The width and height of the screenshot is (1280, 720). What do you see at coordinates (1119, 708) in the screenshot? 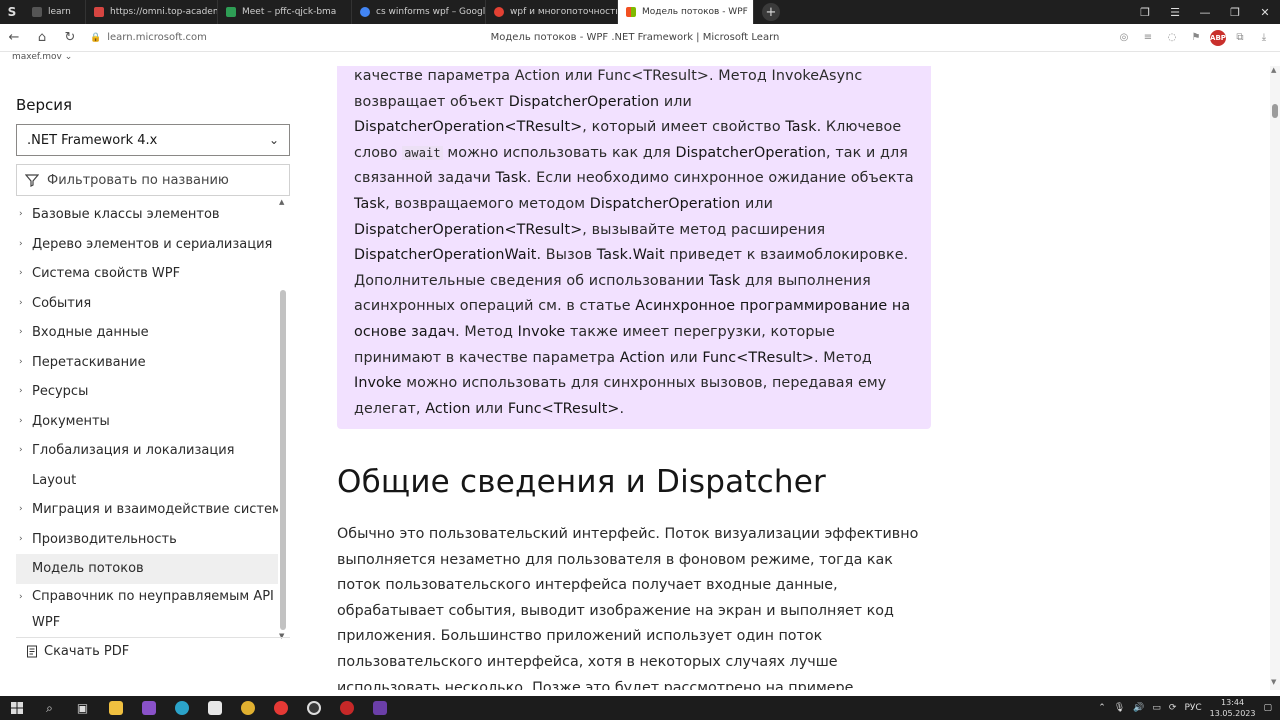
I see `microphone-icon: 🎙` at bounding box center [1119, 708].